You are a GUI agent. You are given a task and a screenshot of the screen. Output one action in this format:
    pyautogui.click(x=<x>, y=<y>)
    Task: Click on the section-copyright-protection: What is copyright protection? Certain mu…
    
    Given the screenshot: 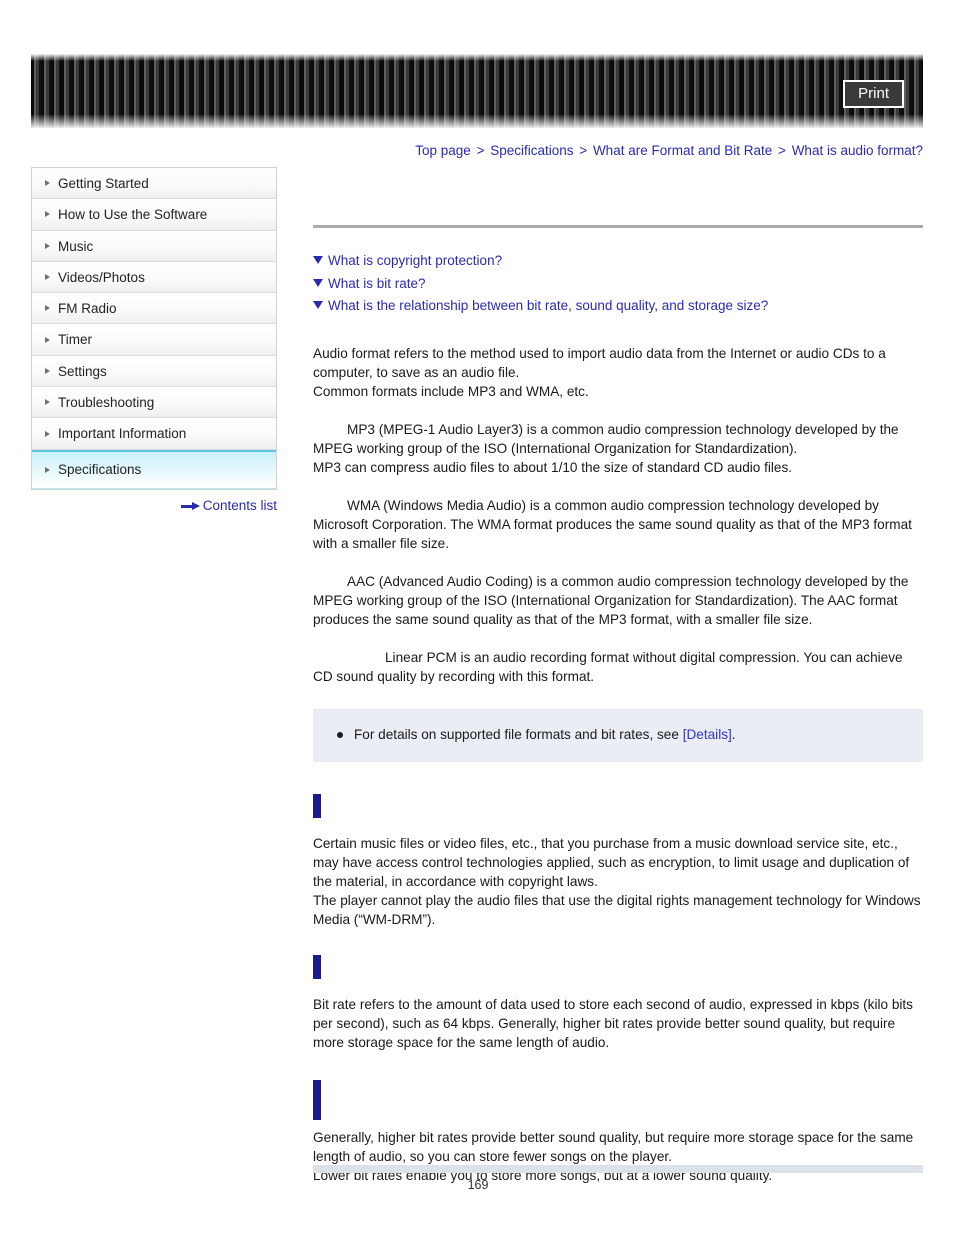 What is the action you would take?
    pyautogui.click(x=618, y=861)
    